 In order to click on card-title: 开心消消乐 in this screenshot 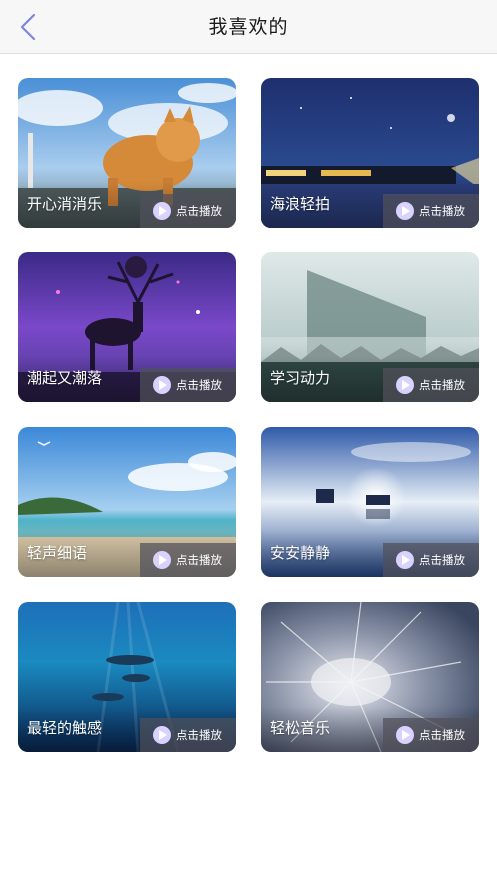, I will do `click(65, 204)`.